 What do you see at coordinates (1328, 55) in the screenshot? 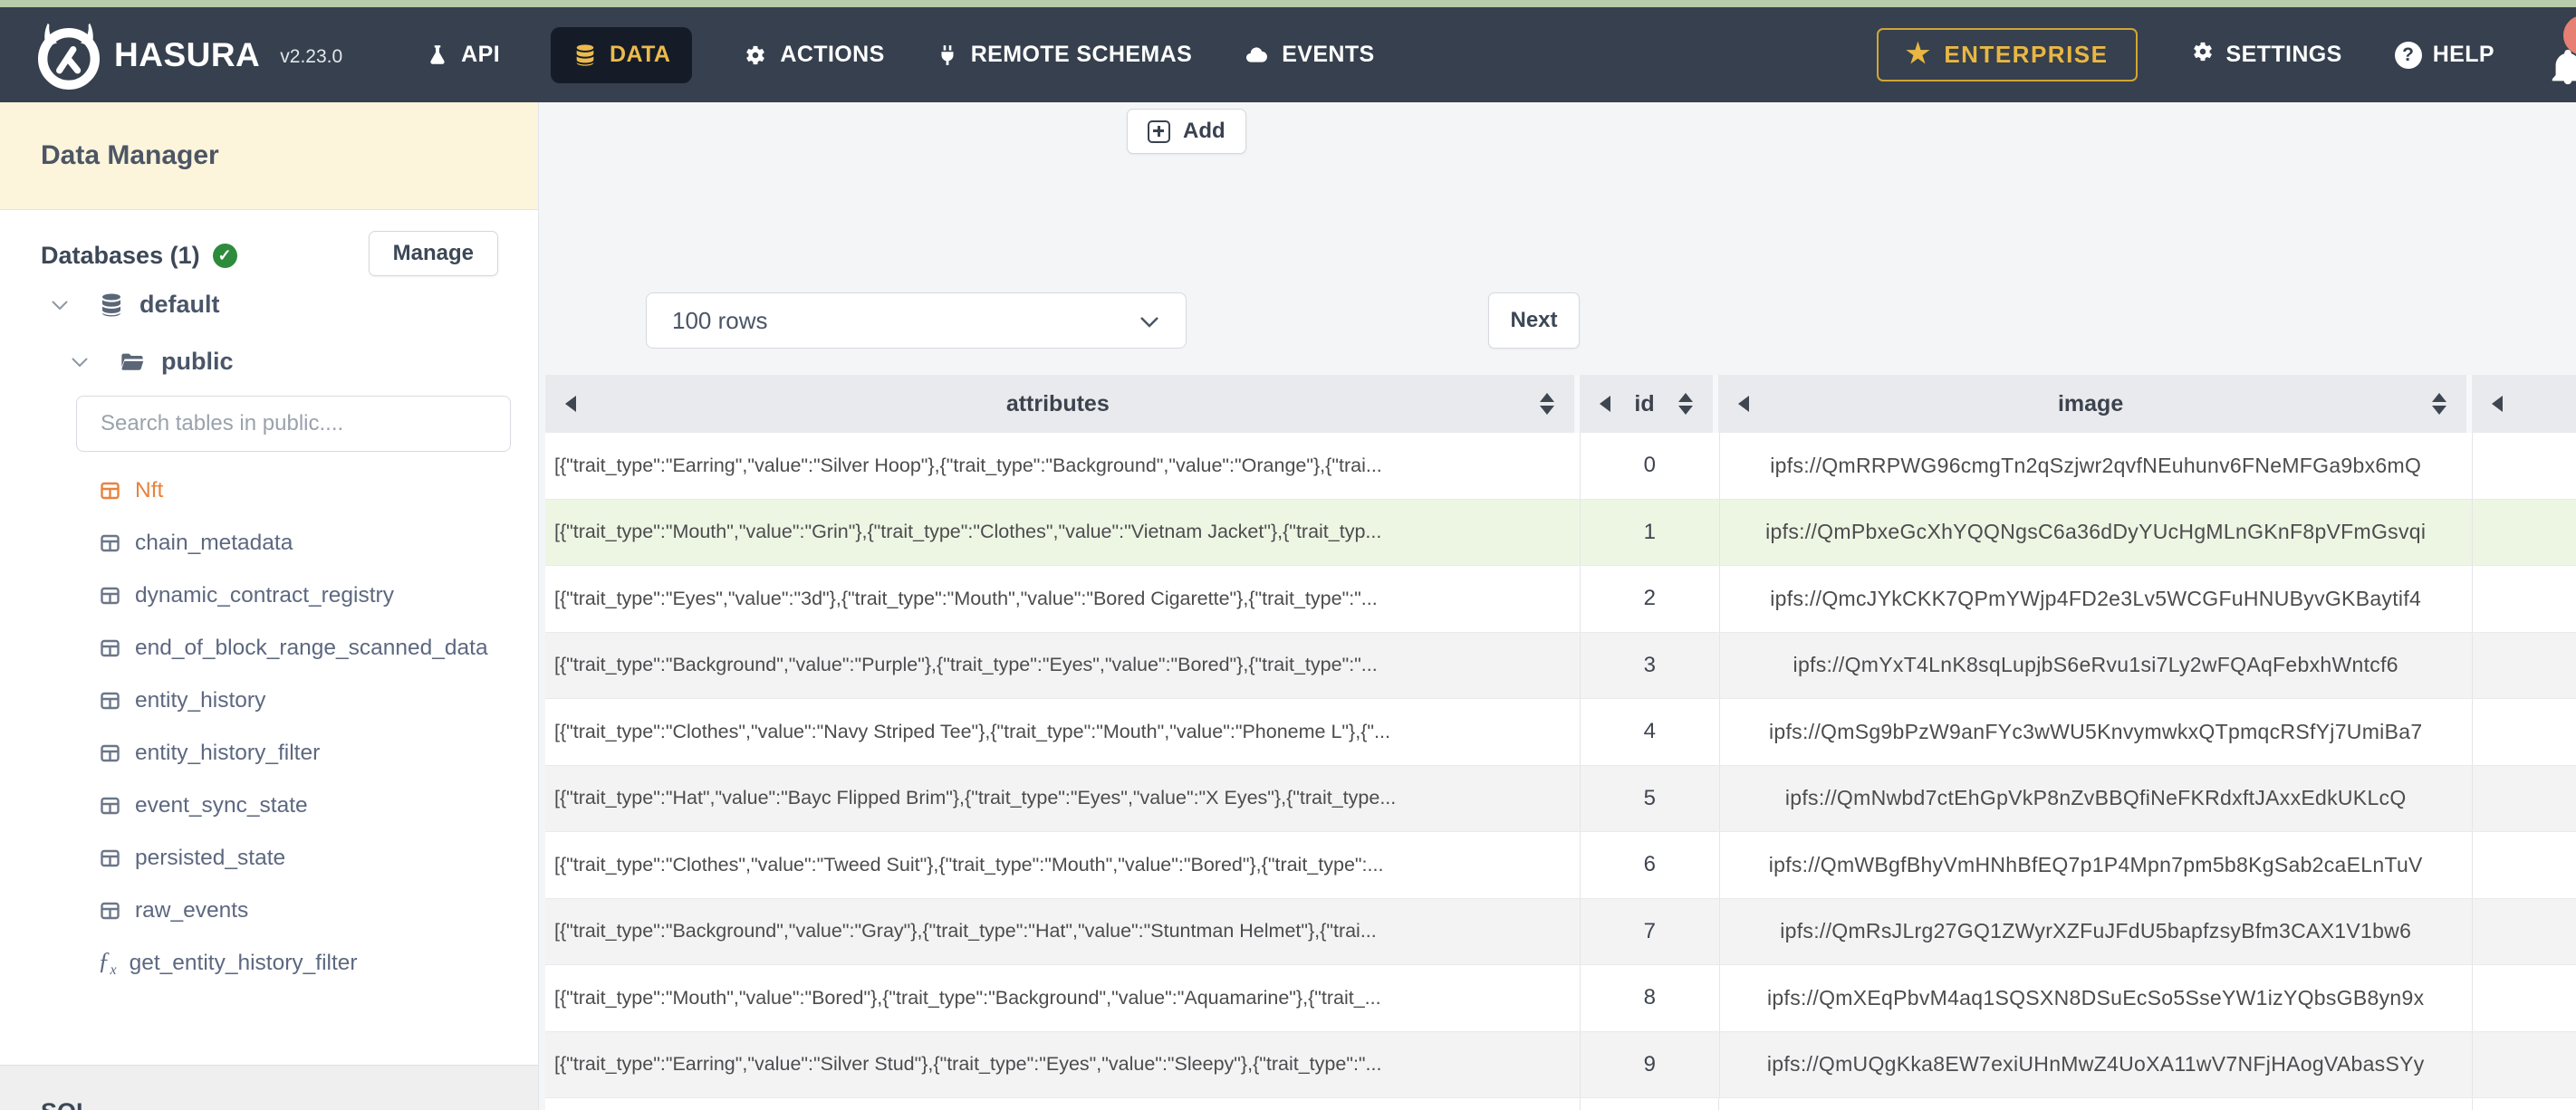
I see `nav-item-label: EVENTS` at bounding box center [1328, 55].